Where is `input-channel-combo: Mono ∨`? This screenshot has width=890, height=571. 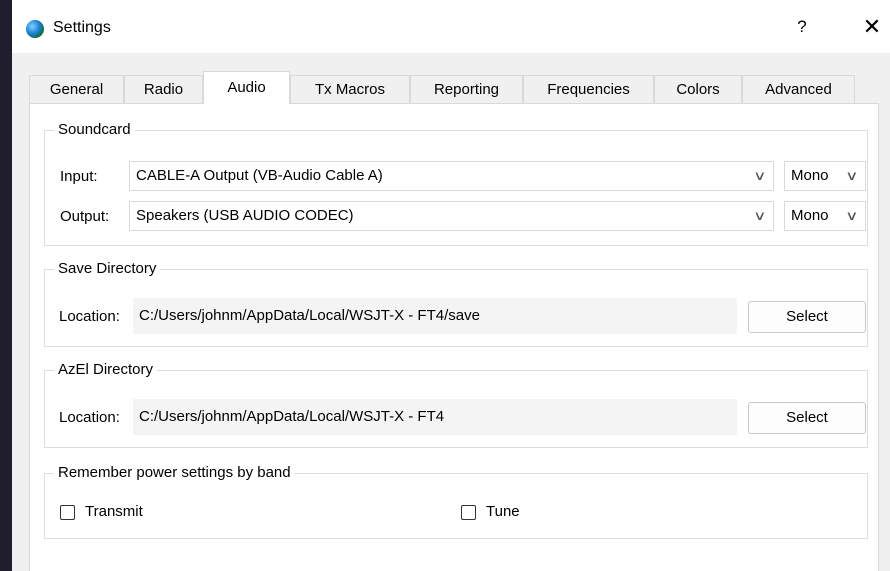 input-channel-combo: Mono ∨ is located at coordinates (825, 176).